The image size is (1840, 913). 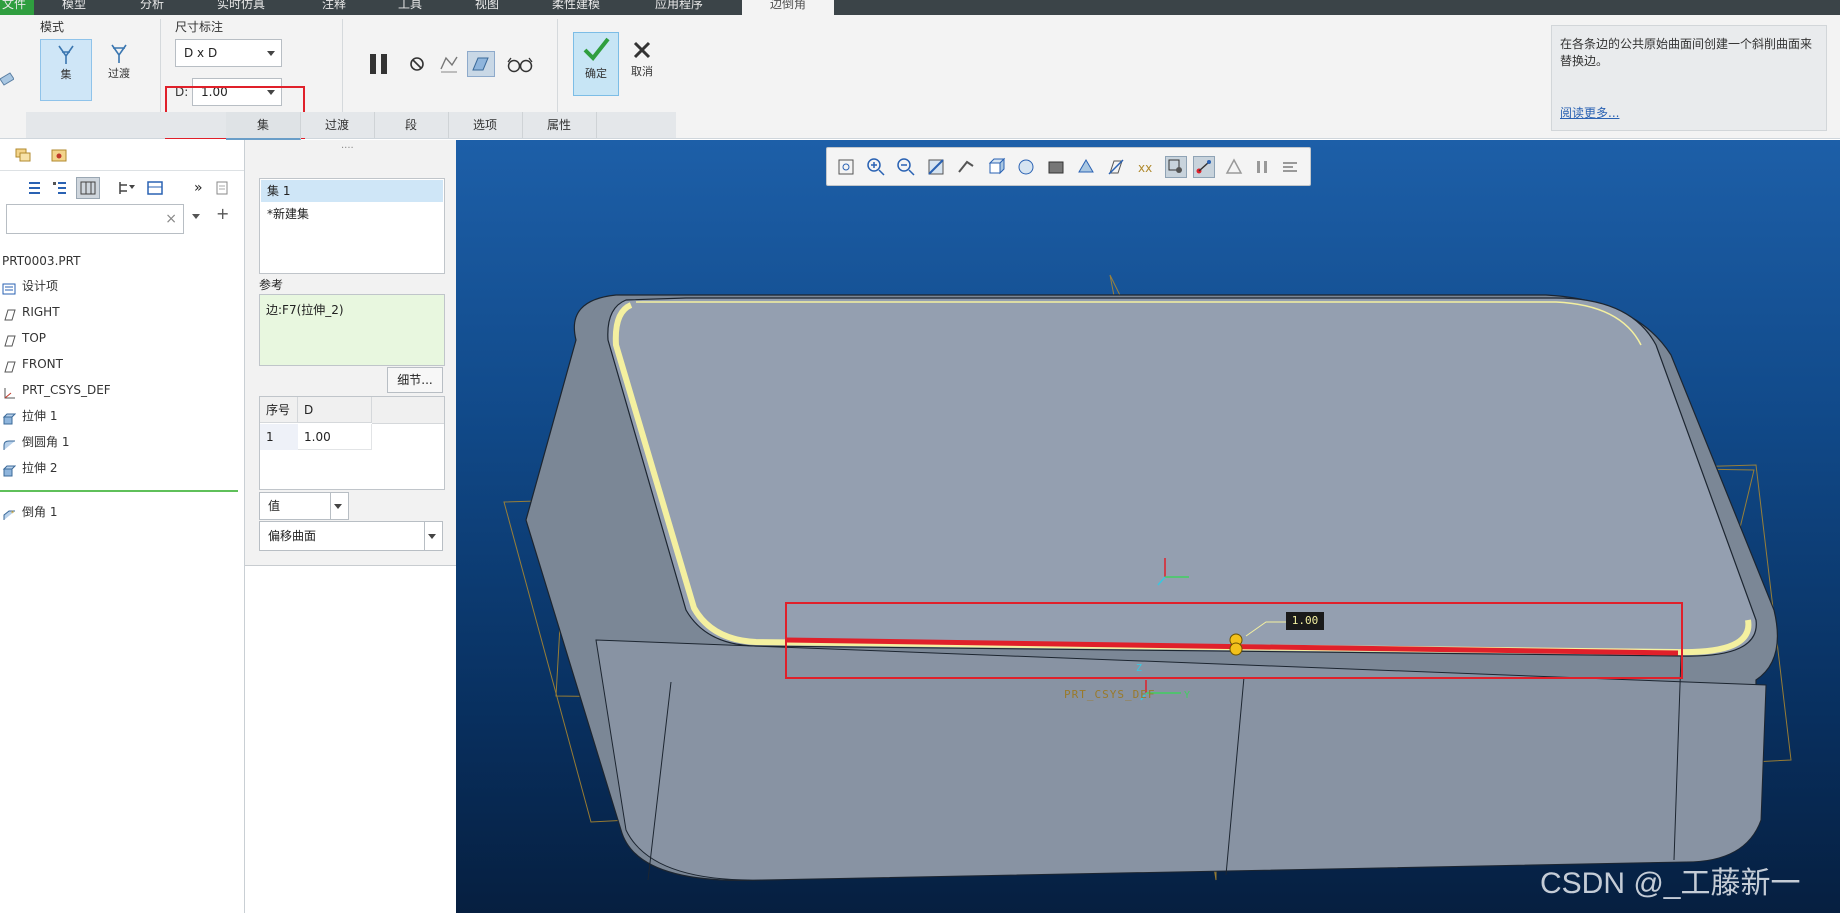 I want to click on display-style-icon, so click(x=1056, y=167).